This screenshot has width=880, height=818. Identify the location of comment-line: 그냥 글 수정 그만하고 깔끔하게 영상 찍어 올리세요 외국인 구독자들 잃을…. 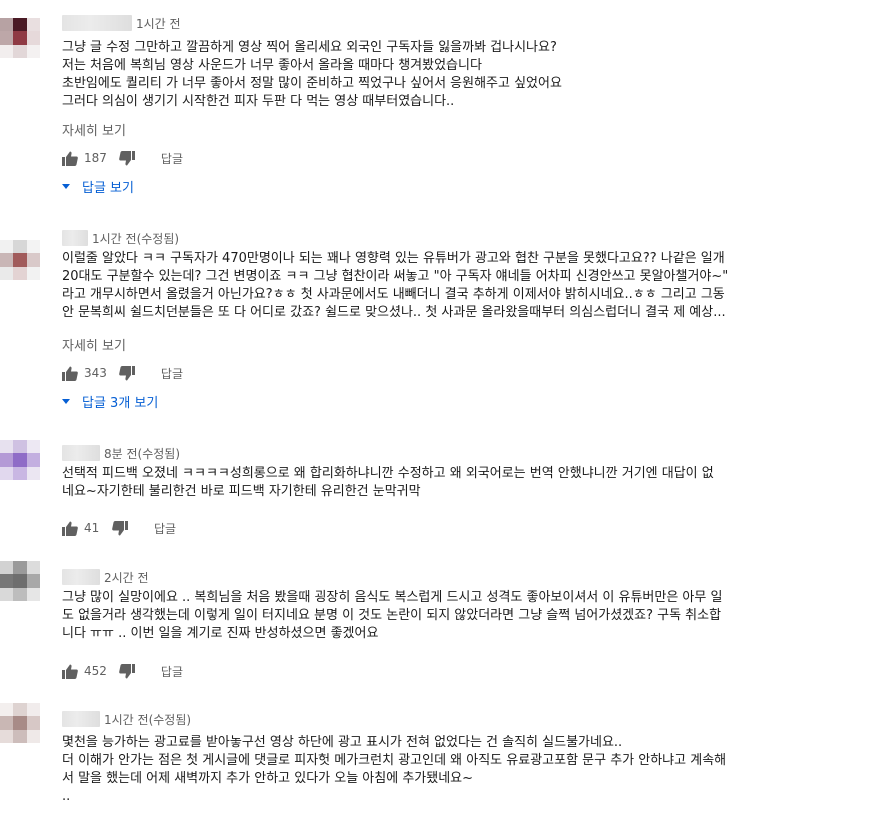
(309, 47).